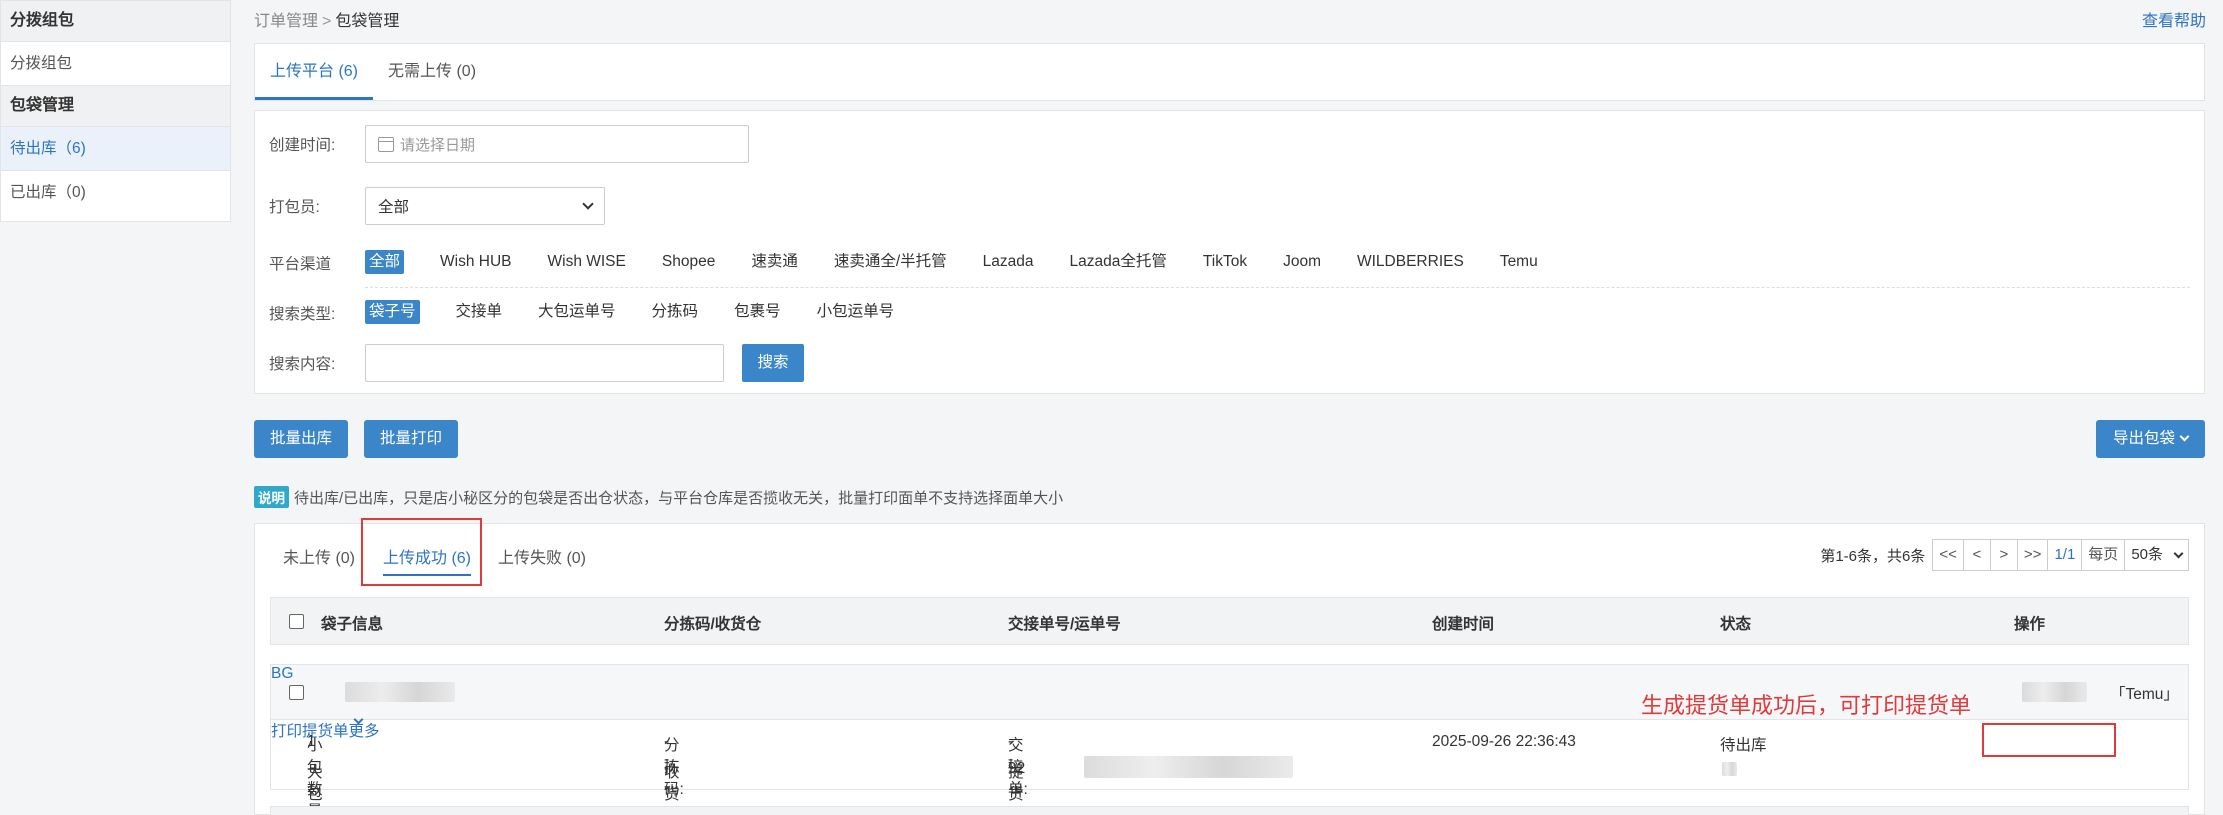 Image resolution: width=2223 pixels, height=815 pixels. I want to click on per-page-label: 每页, so click(2103, 555).